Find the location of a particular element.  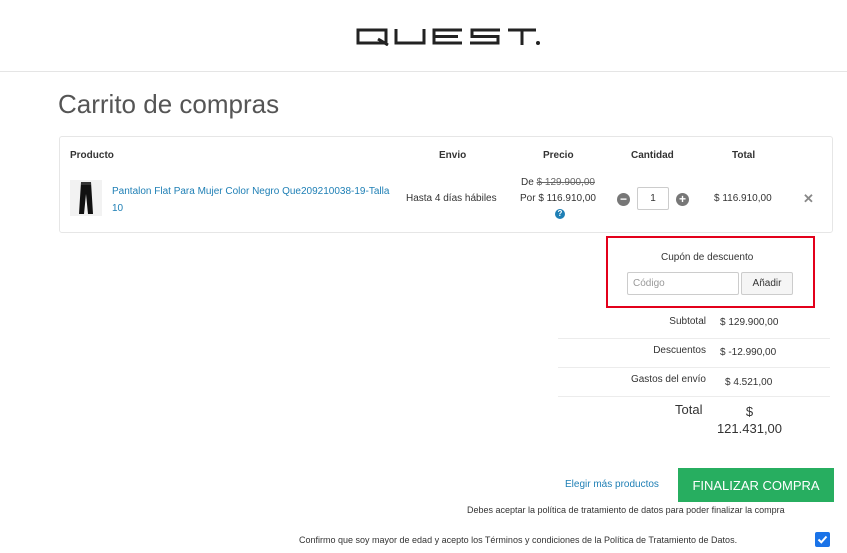

shipping-value: $ 4.521,00 is located at coordinates (749, 382).